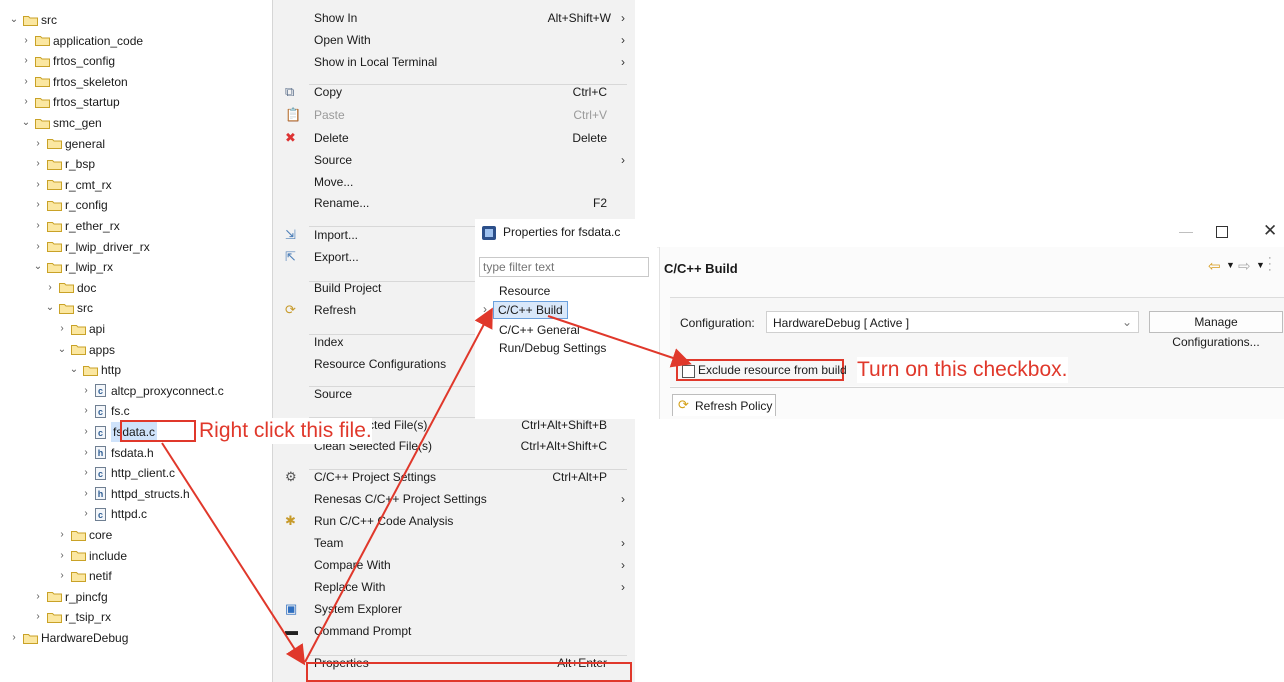 The height and width of the screenshot is (682, 1284). I want to click on menu-item-label: Run C/C++ Code Analysis, so click(384, 521).